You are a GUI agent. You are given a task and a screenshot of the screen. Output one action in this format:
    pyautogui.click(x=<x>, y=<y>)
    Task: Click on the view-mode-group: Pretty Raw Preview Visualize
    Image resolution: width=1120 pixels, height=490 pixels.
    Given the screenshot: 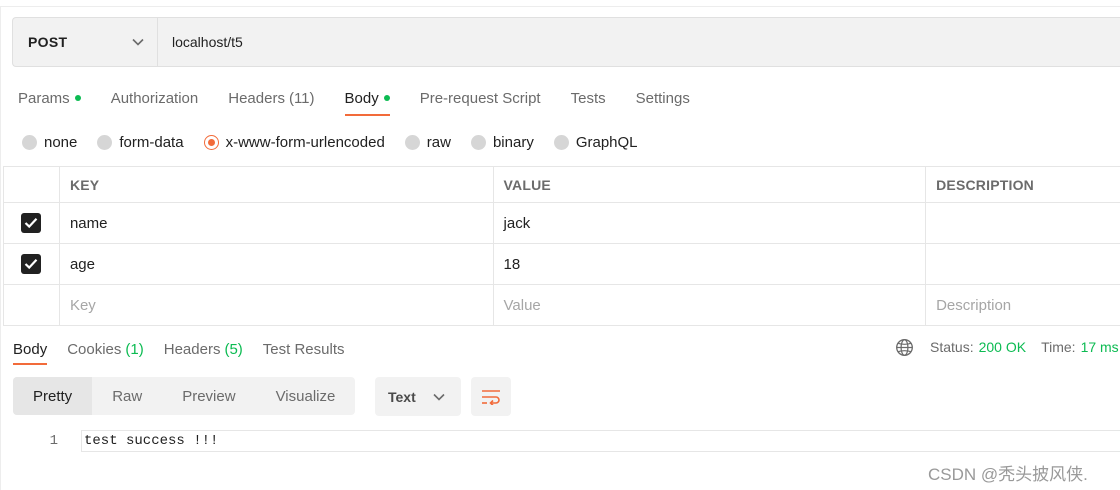 What is the action you would take?
    pyautogui.click(x=184, y=396)
    